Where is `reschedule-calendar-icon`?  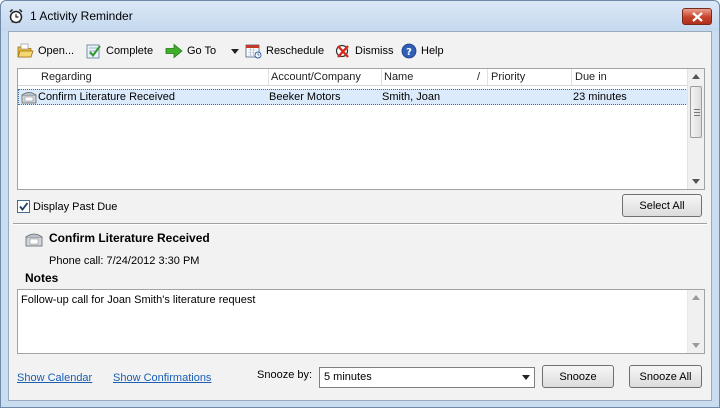
reschedule-calendar-icon is located at coordinates (253, 51).